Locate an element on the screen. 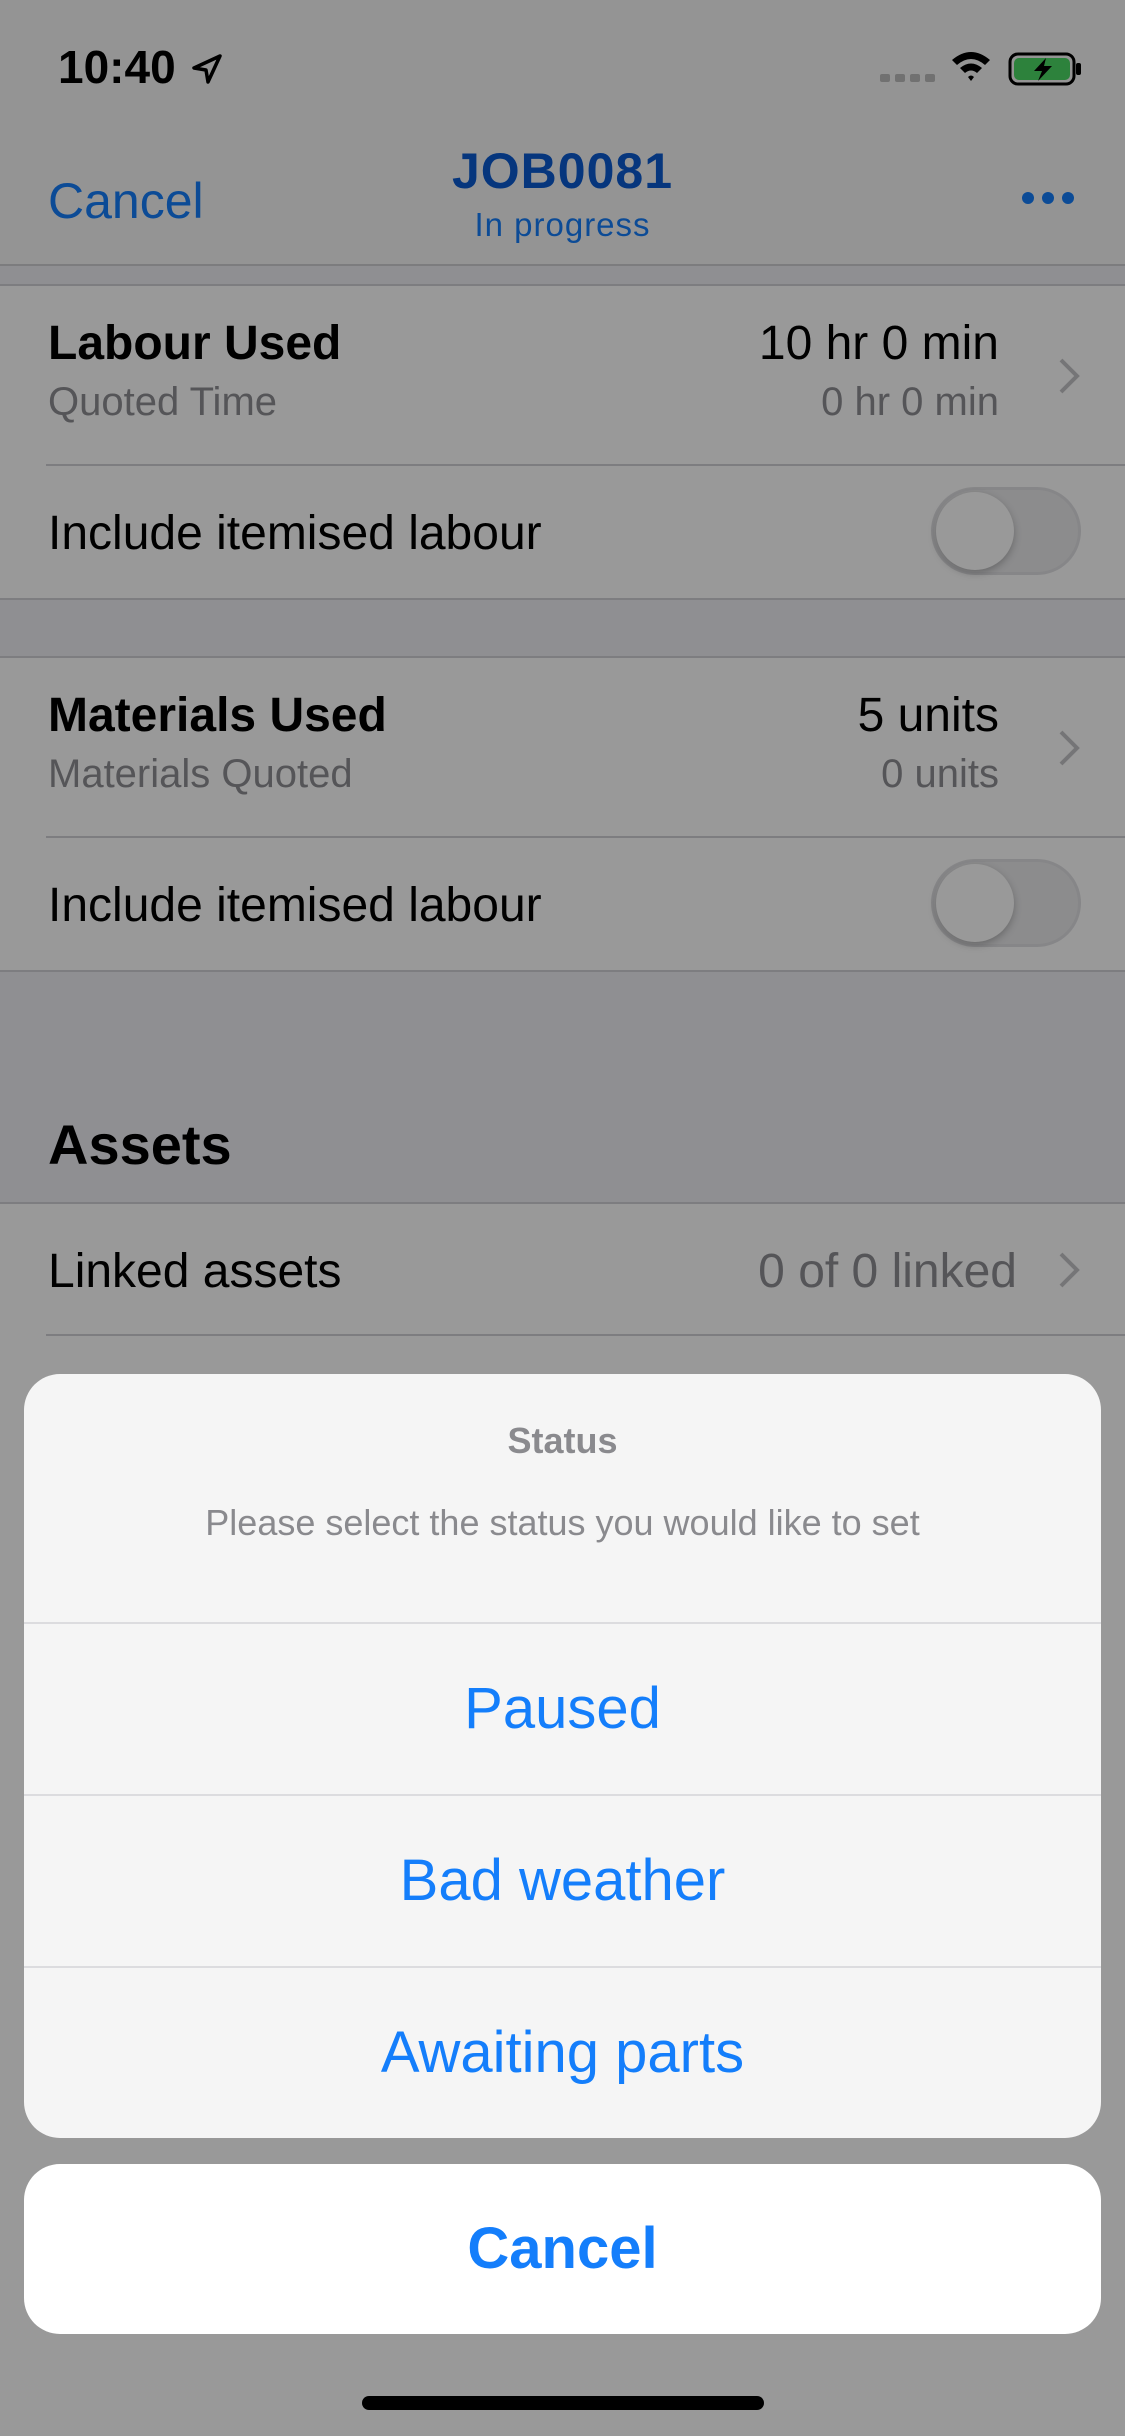 The image size is (1125, 2436). status-option-bad-weather: Bad weather is located at coordinates (562, 1881).